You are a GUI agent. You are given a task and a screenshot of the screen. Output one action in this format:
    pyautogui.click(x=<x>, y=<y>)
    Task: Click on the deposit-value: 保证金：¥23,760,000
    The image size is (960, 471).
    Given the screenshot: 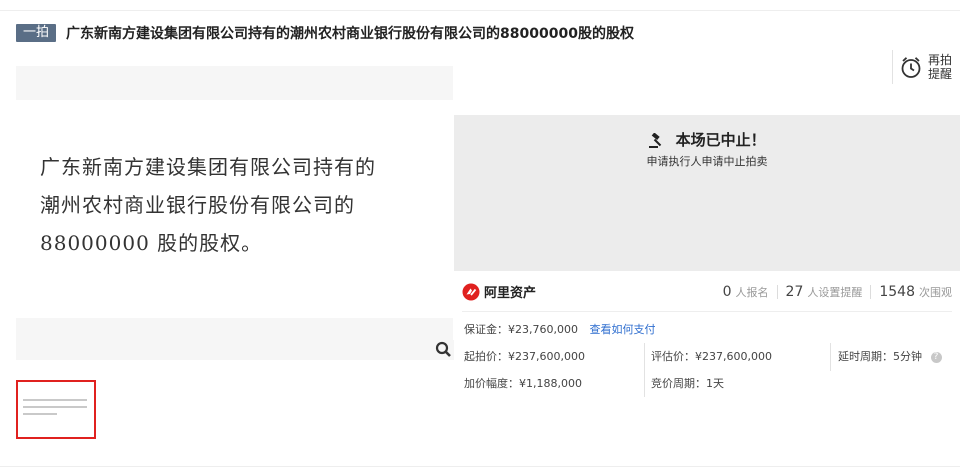 What is the action you would take?
    pyautogui.click(x=521, y=329)
    